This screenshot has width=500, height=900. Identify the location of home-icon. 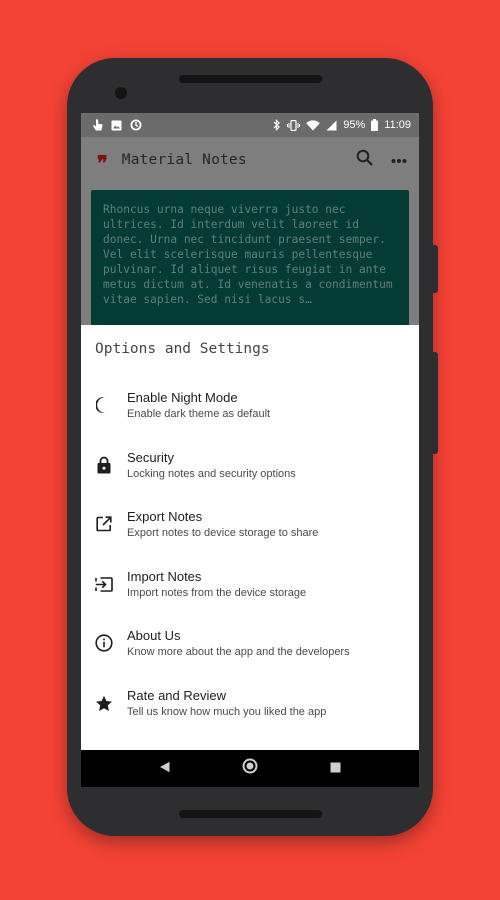
(250, 768).